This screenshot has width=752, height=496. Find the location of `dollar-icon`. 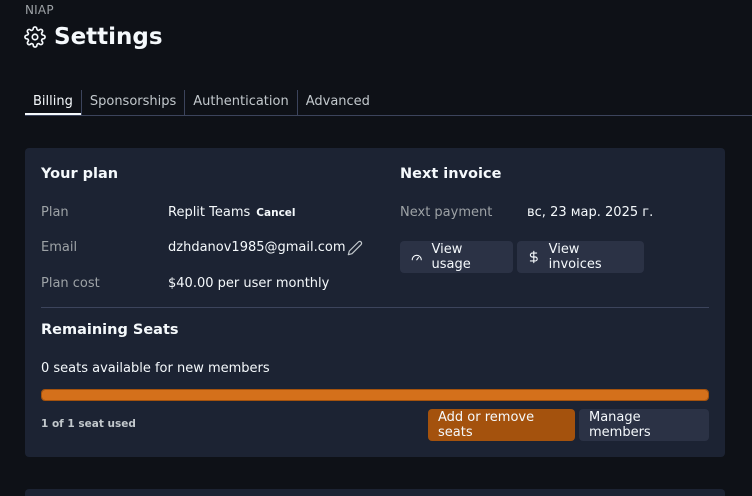

dollar-icon is located at coordinates (533, 257).